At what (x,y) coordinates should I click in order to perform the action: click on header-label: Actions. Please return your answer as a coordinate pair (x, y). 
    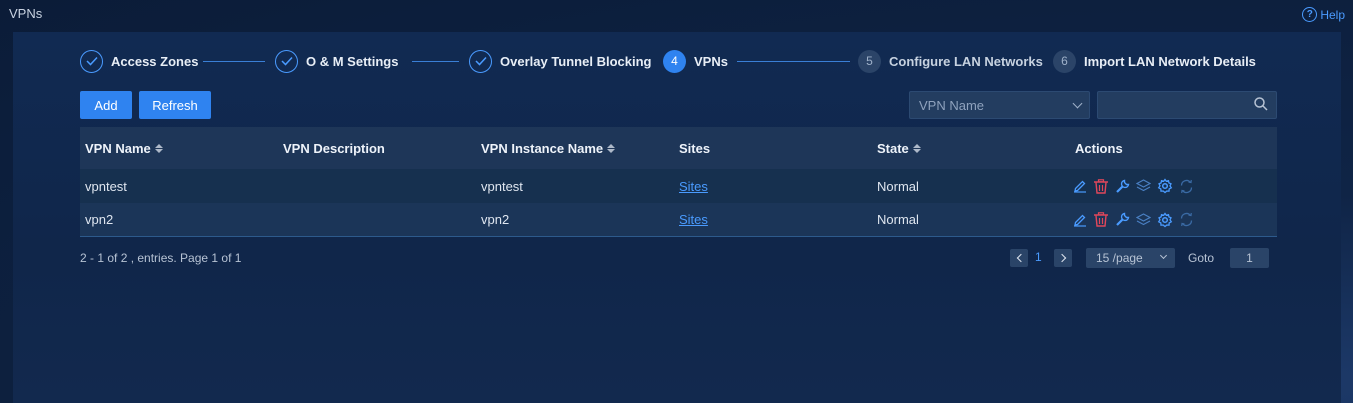
    Looking at the image, I should click on (1099, 148).